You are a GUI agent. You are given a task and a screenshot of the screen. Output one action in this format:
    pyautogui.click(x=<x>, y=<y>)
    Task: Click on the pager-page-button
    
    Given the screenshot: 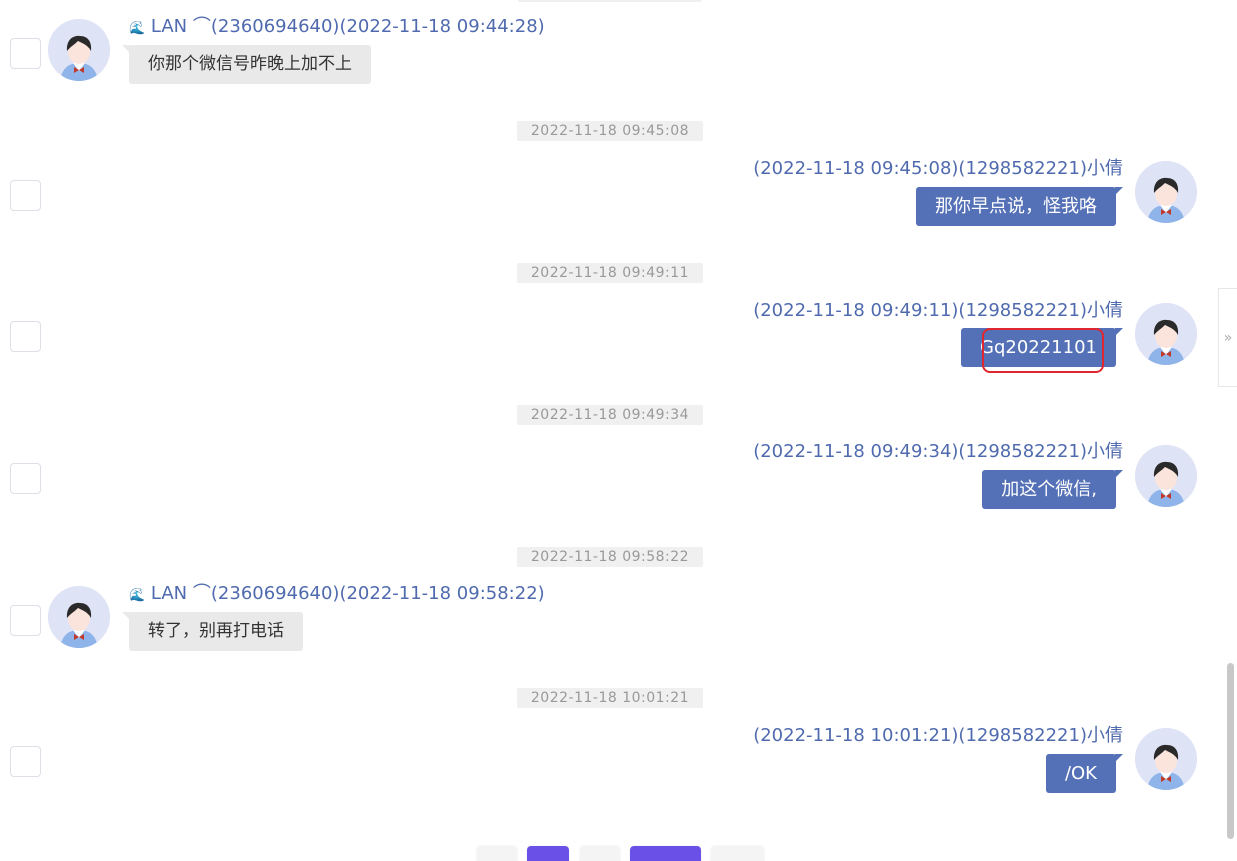 What is the action you would take?
    pyautogui.click(x=600, y=853)
    